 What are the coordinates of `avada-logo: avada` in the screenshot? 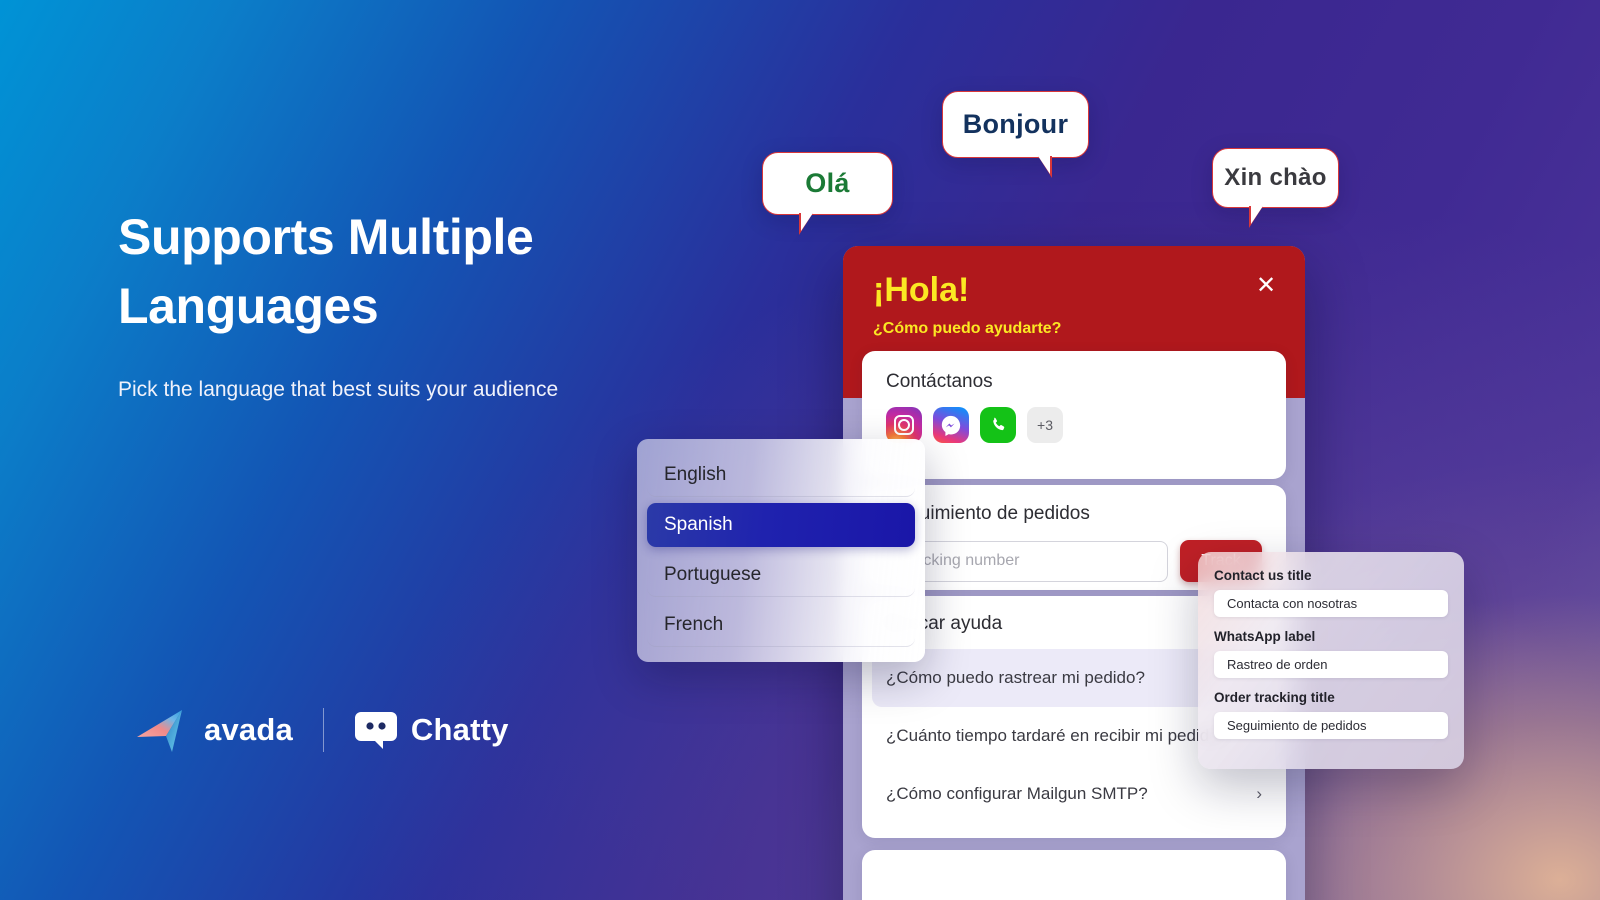 It's located at (214, 730).